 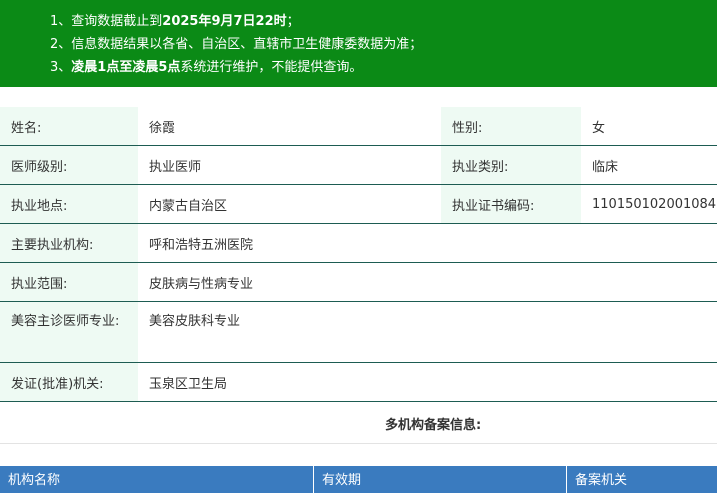 I want to click on row-issuer: 发证(批准)机关: 玉泉区卫生局, so click(x=358, y=382).